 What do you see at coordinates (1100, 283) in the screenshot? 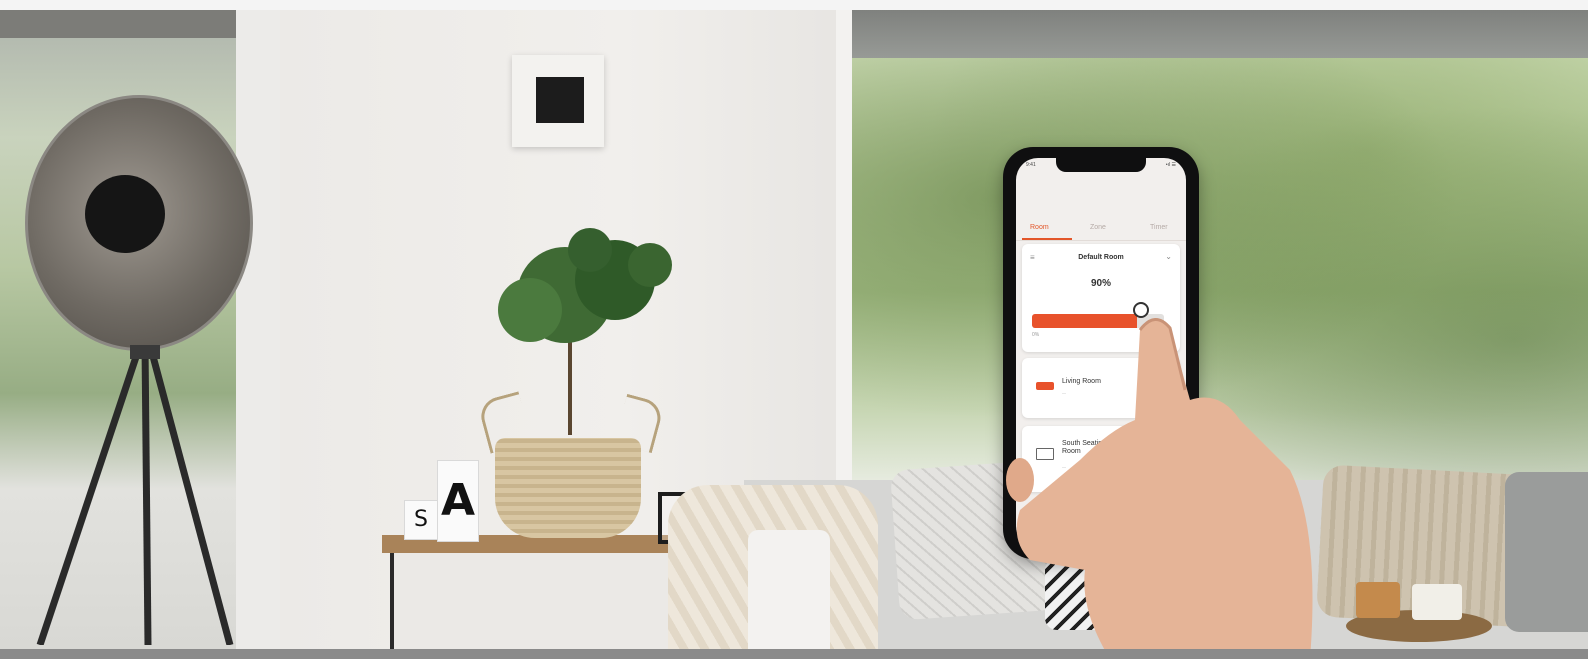
I see `heating-percent: 90%` at bounding box center [1100, 283].